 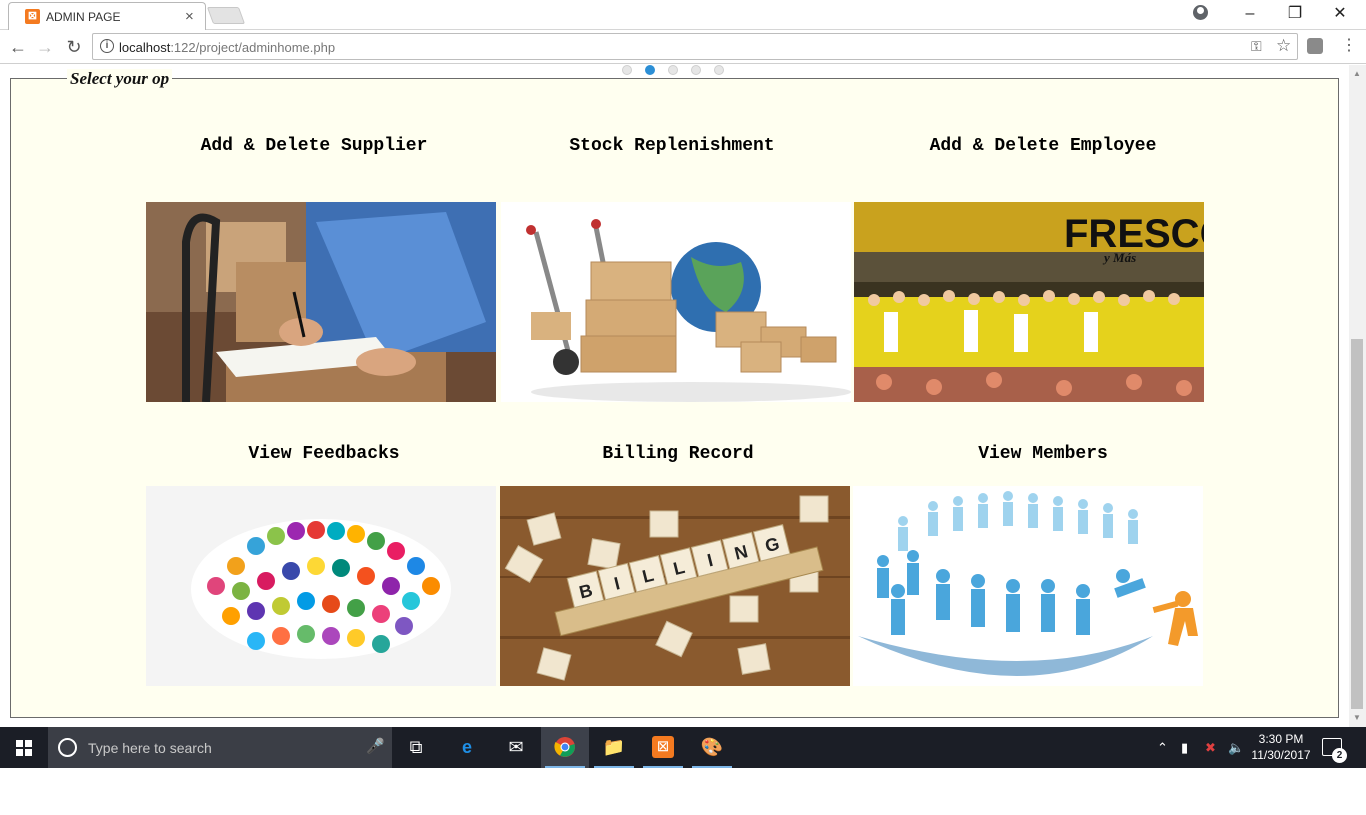 I want to click on search-placeholder: Type here to search, so click(x=150, y=748).